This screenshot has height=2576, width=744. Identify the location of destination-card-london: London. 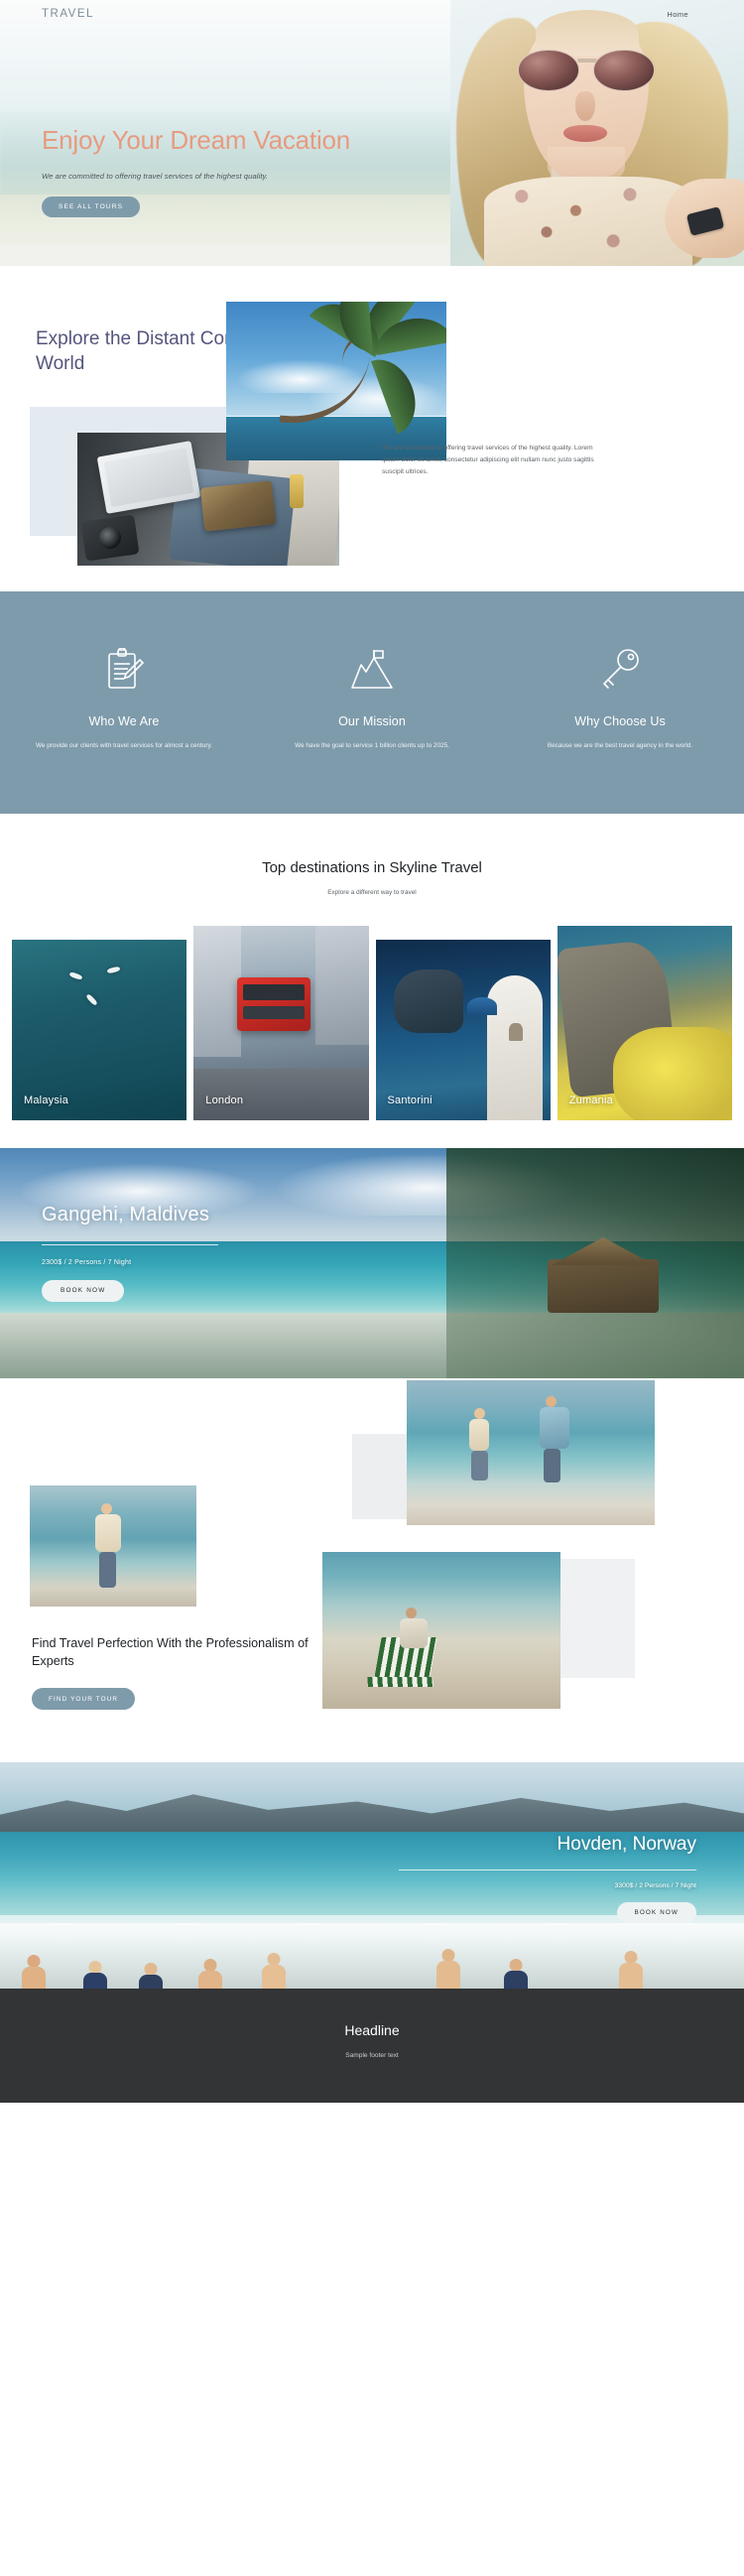
(281, 1023).